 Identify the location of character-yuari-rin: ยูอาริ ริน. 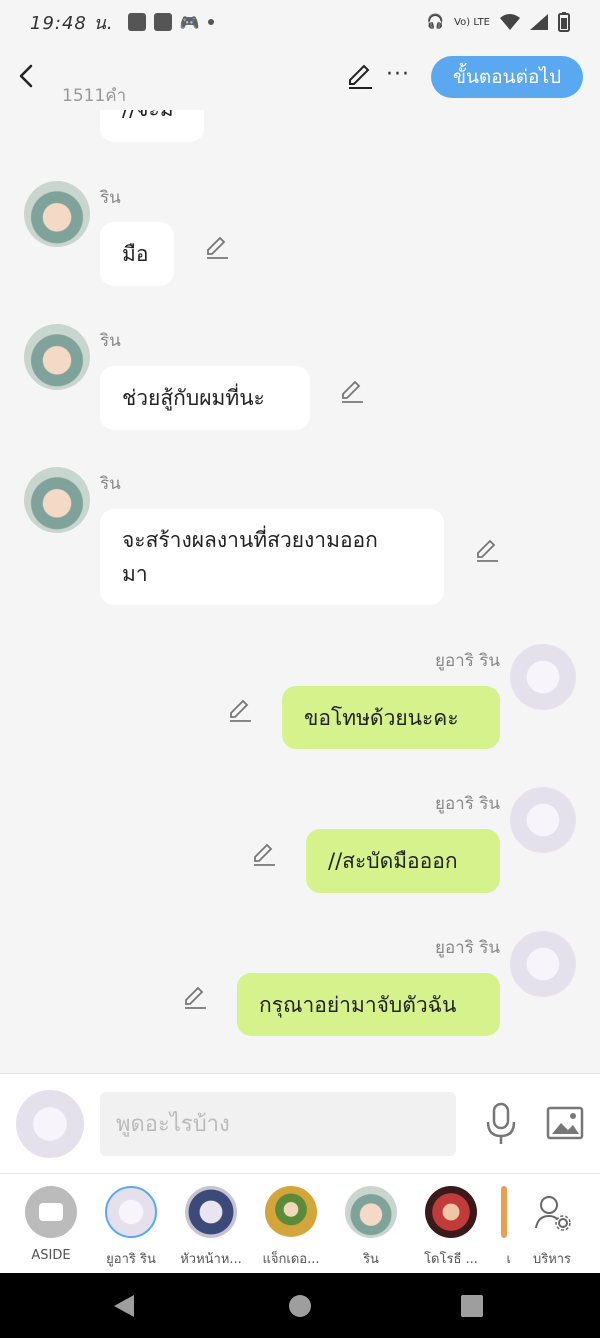
(131, 1226).